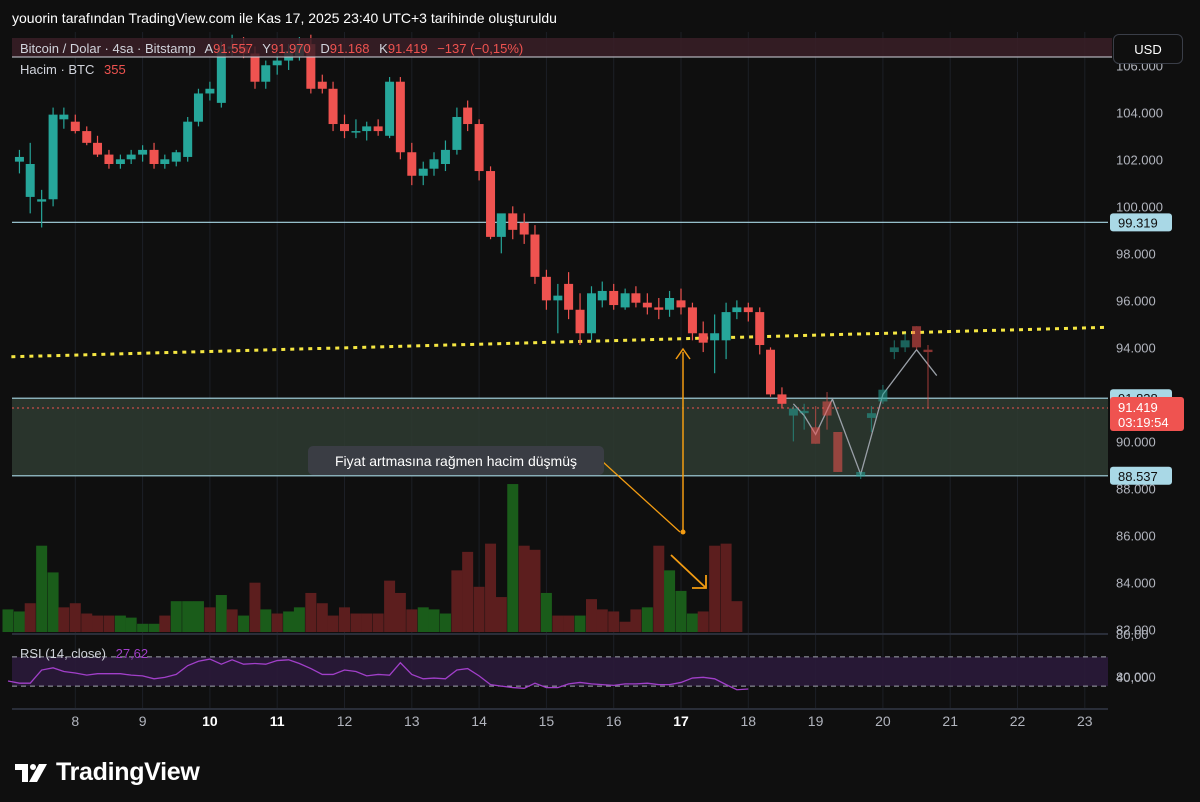 The image size is (1200, 802). What do you see at coordinates (456, 460) in the screenshot?
I see `annotation-callout: Fiyat artmasına rağmen hacim düşmüş` at bounding box center [456, 460].